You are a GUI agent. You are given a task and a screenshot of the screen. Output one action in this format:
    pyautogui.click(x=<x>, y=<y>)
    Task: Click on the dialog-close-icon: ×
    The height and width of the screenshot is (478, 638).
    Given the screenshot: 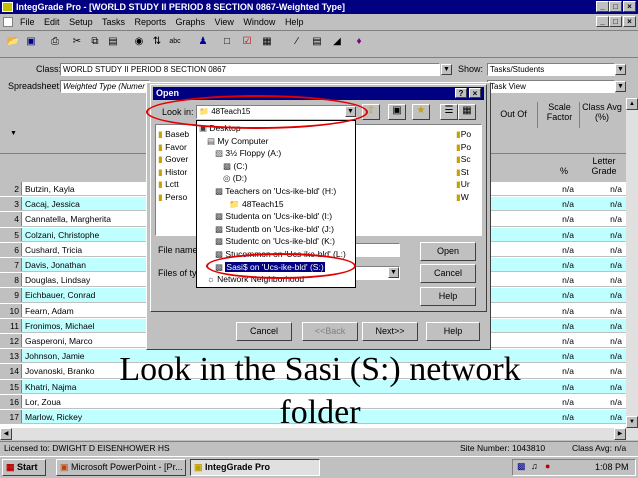 What is the action you would take?
    pyautogui.click(x=475, y=93)
    